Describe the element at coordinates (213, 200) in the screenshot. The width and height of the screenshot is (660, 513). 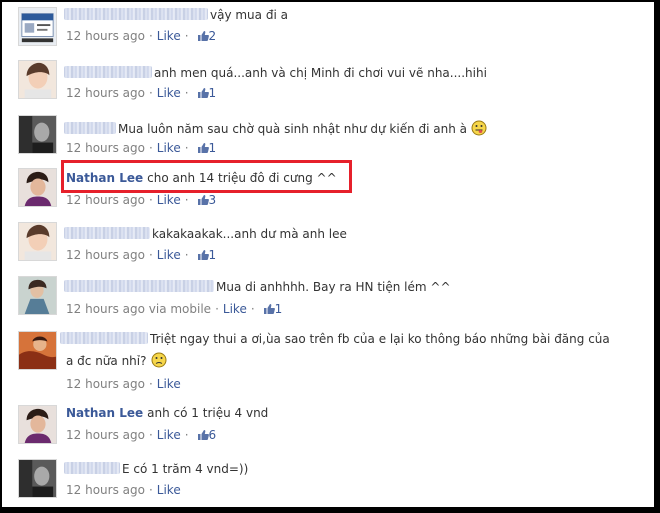
I see `like-count: 3` at that location.